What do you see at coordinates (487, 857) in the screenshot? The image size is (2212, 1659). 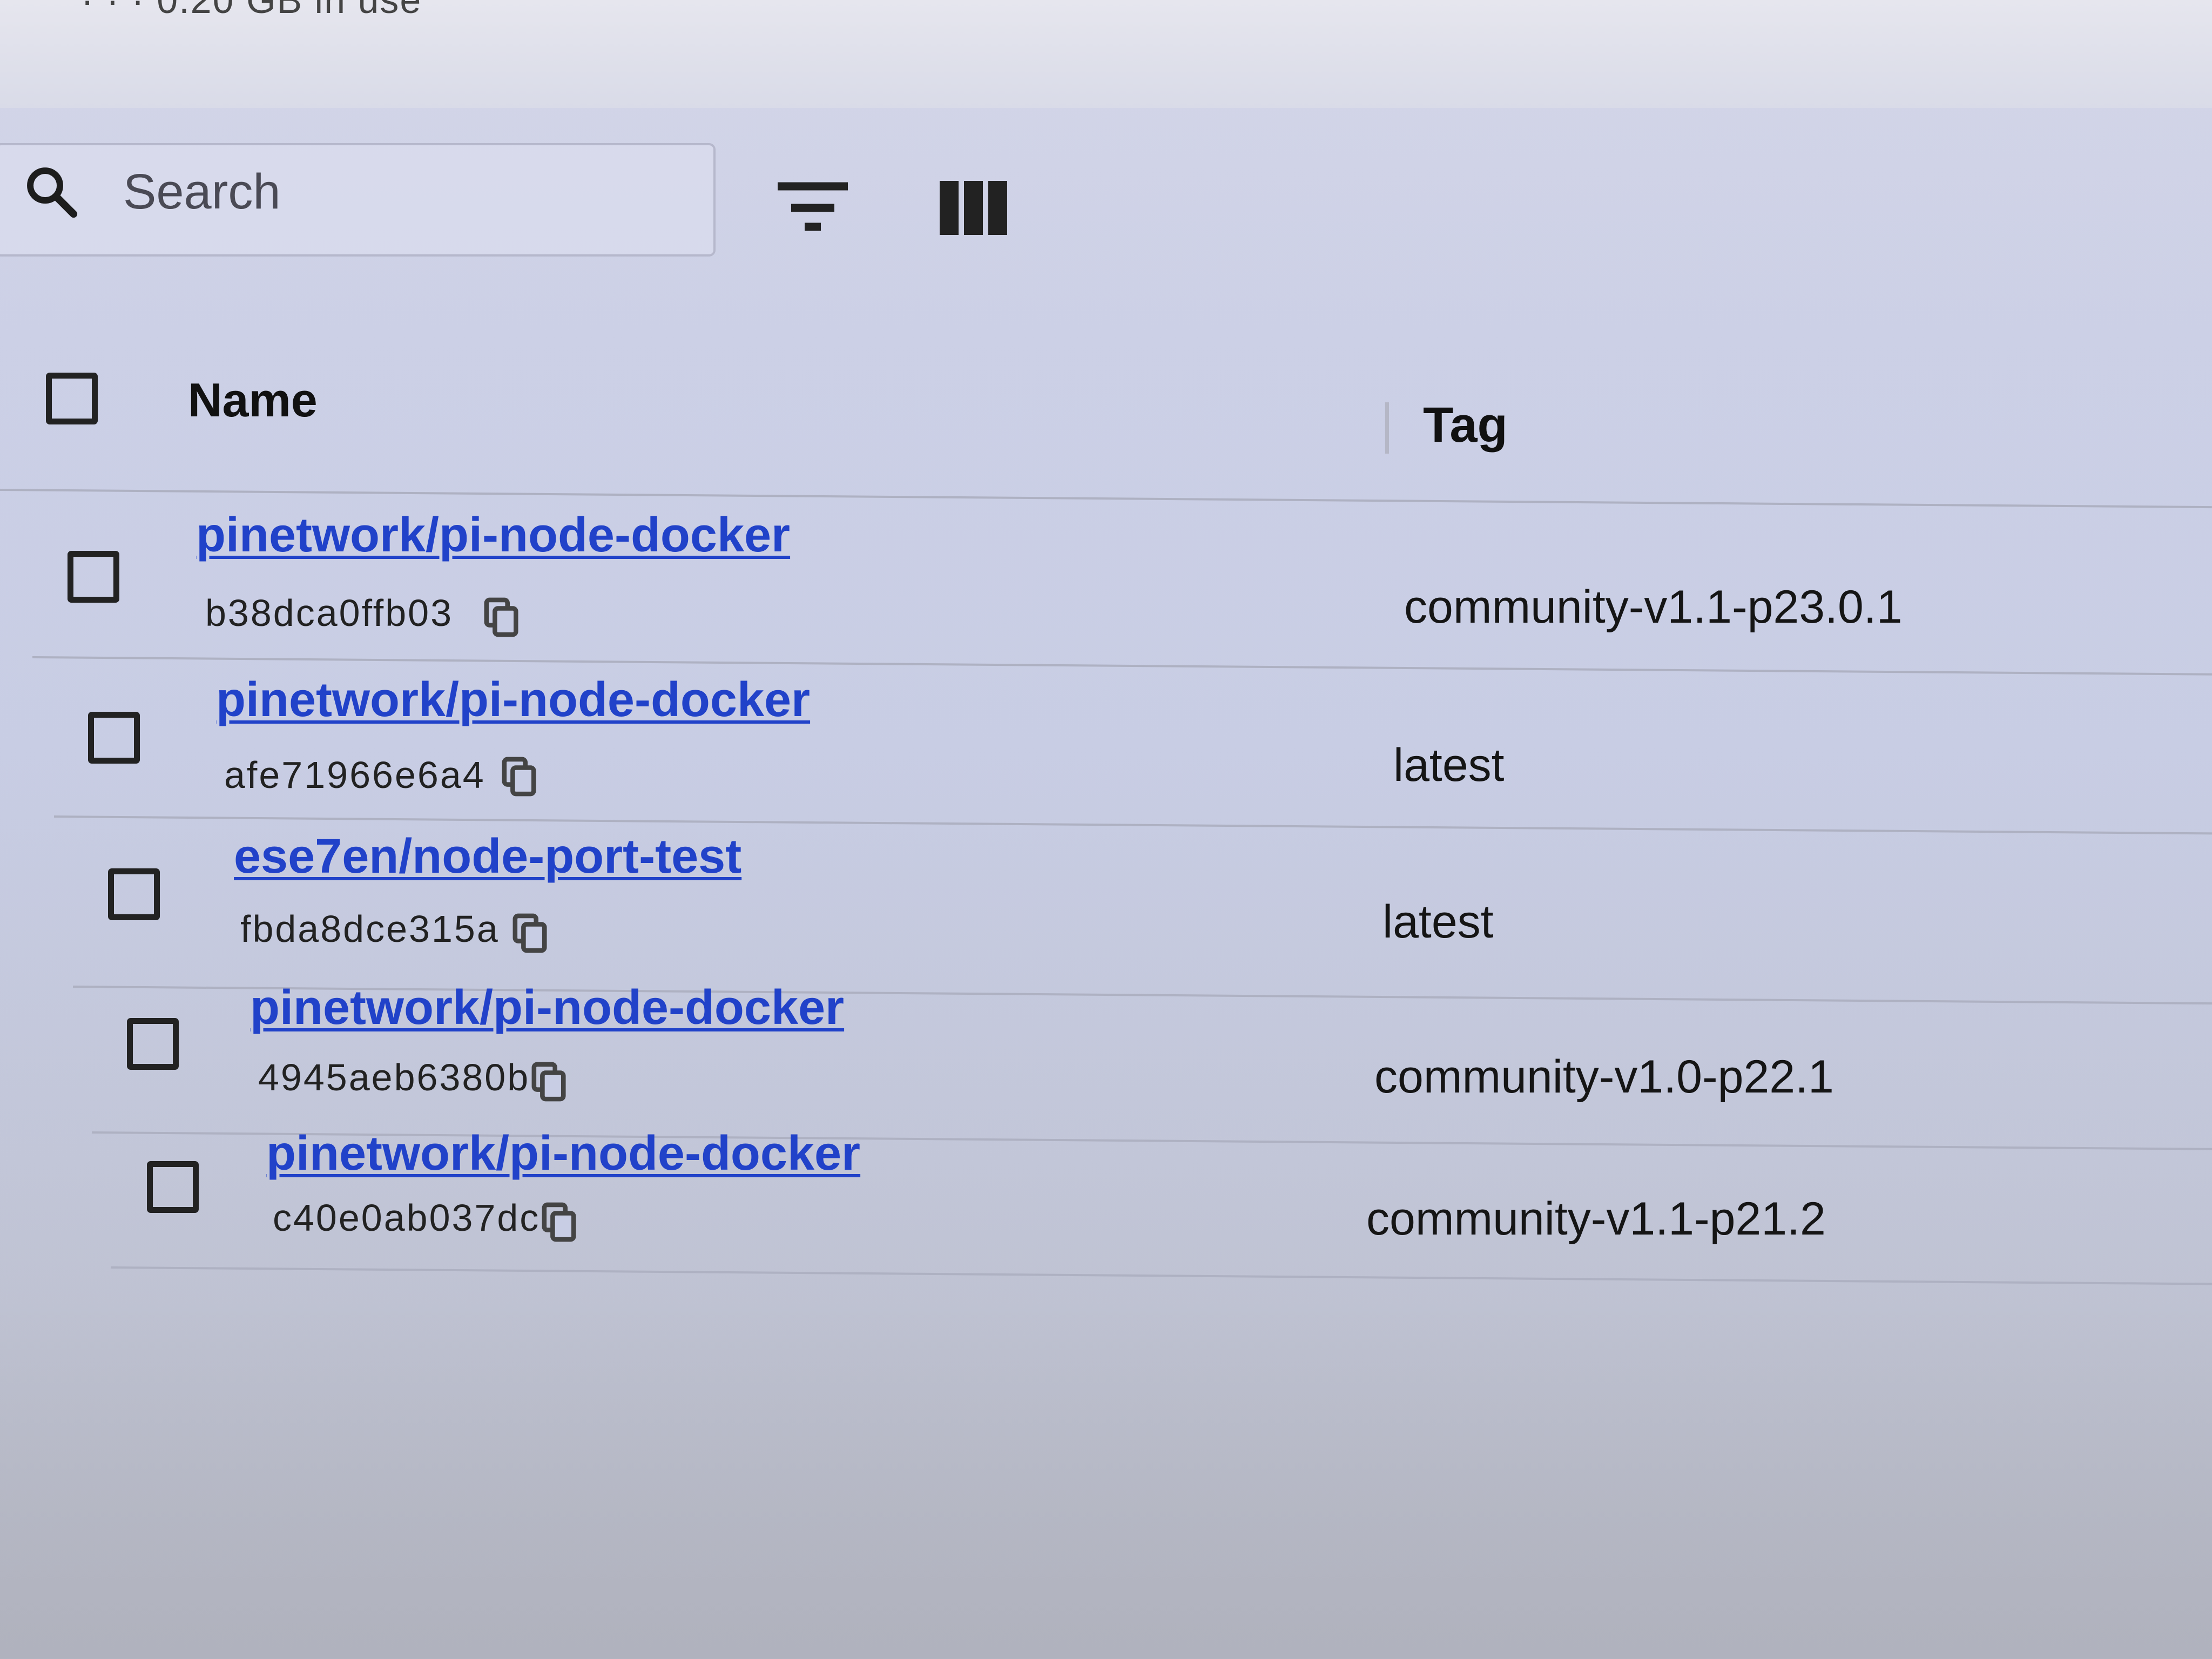 I see `image-name-link: ese7en/node-port-test` at bounding box center [487, 857].